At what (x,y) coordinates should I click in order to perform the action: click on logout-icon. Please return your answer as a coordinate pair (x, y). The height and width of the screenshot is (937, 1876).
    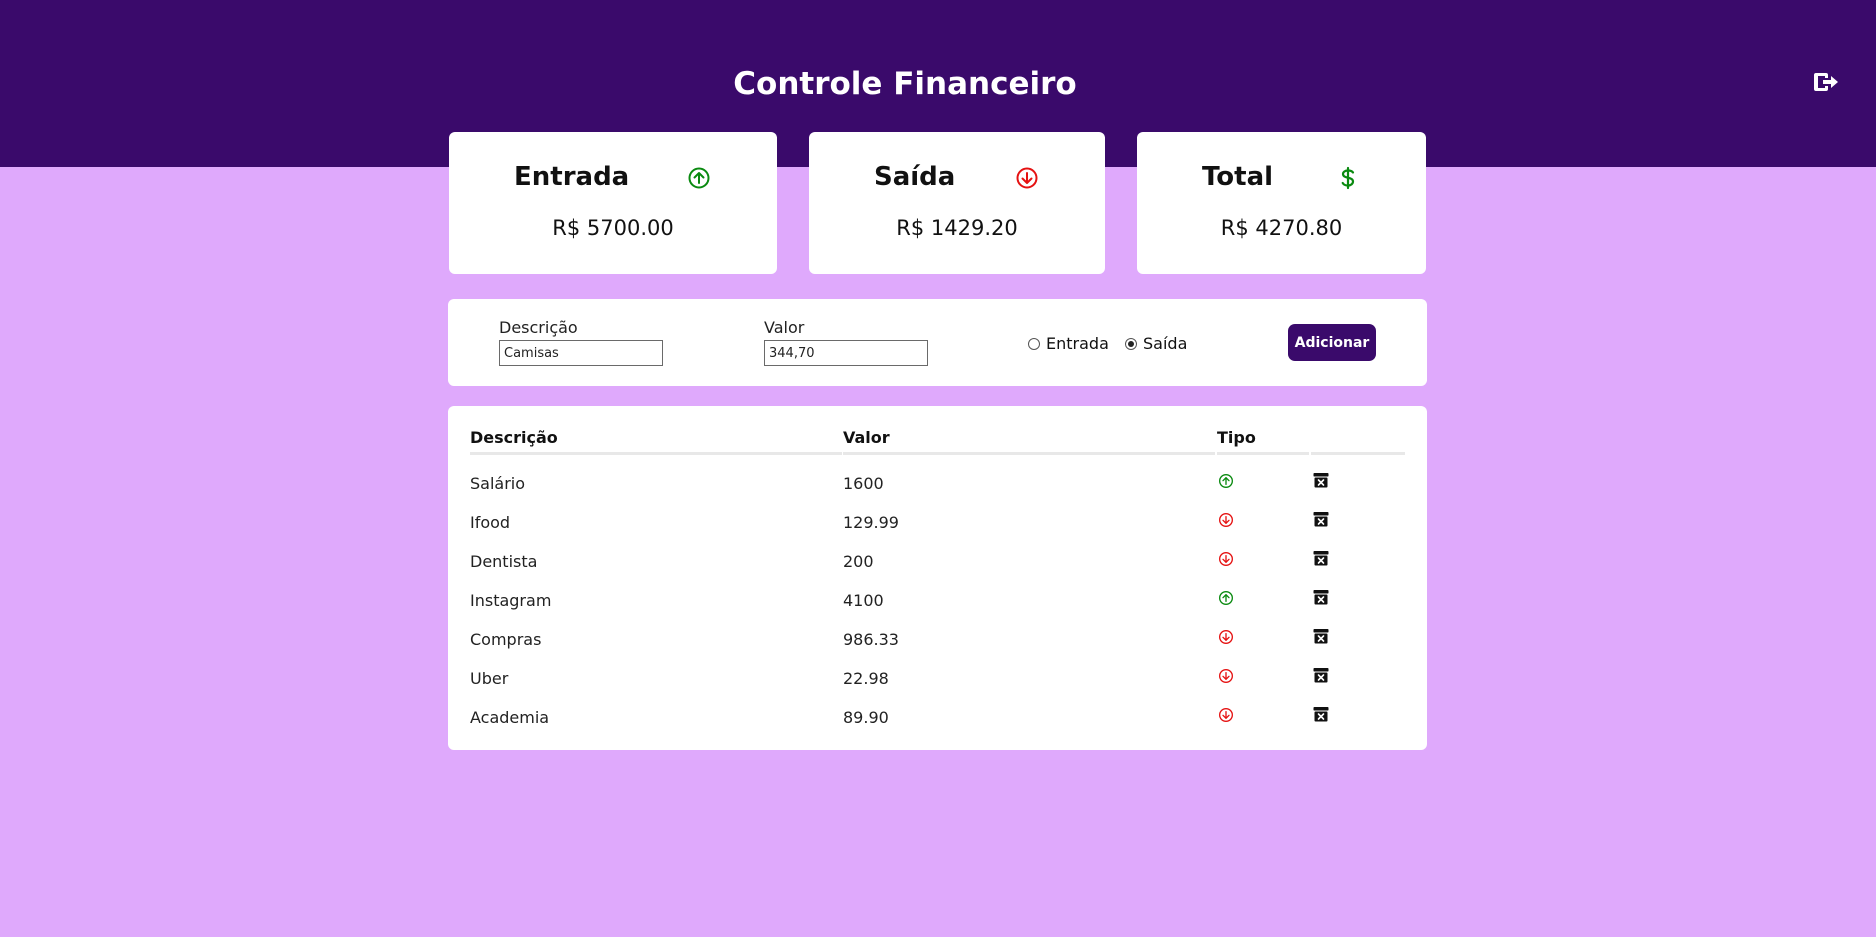
    Looking at the image, I should click on (1826, 82).